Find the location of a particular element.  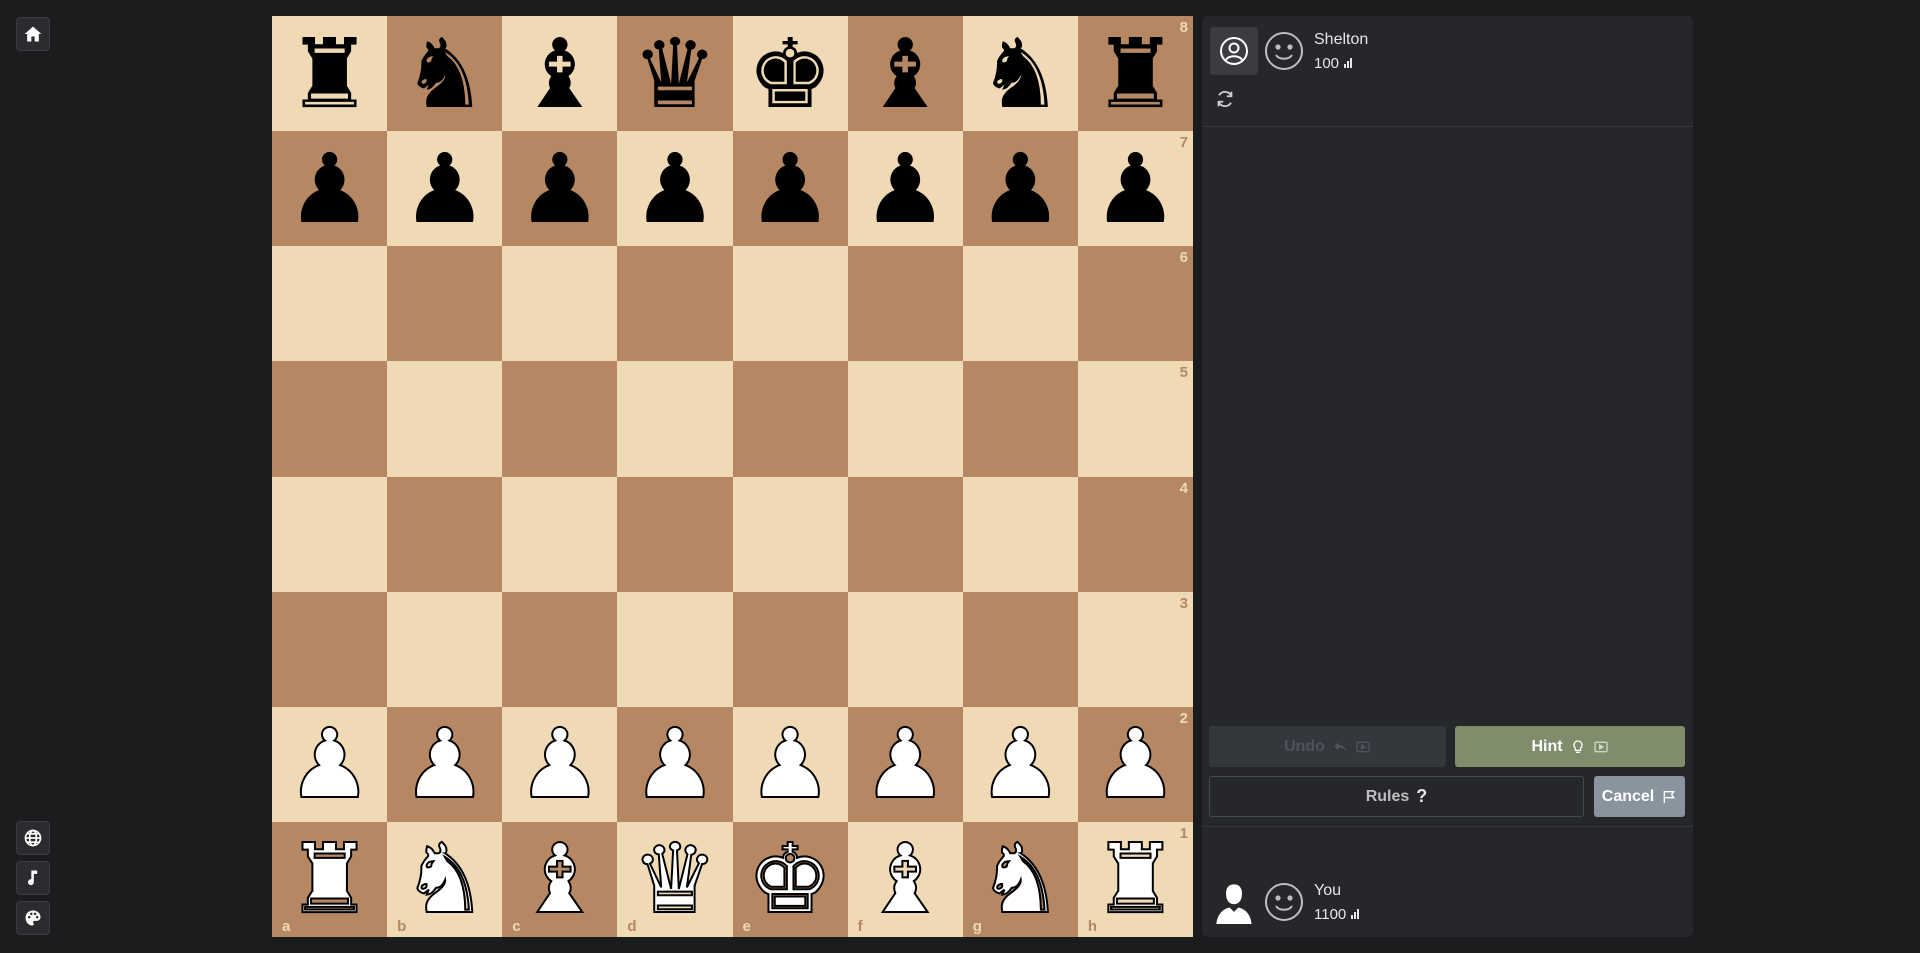

piece-d2: ♟ is located at coordinates (675, 764).